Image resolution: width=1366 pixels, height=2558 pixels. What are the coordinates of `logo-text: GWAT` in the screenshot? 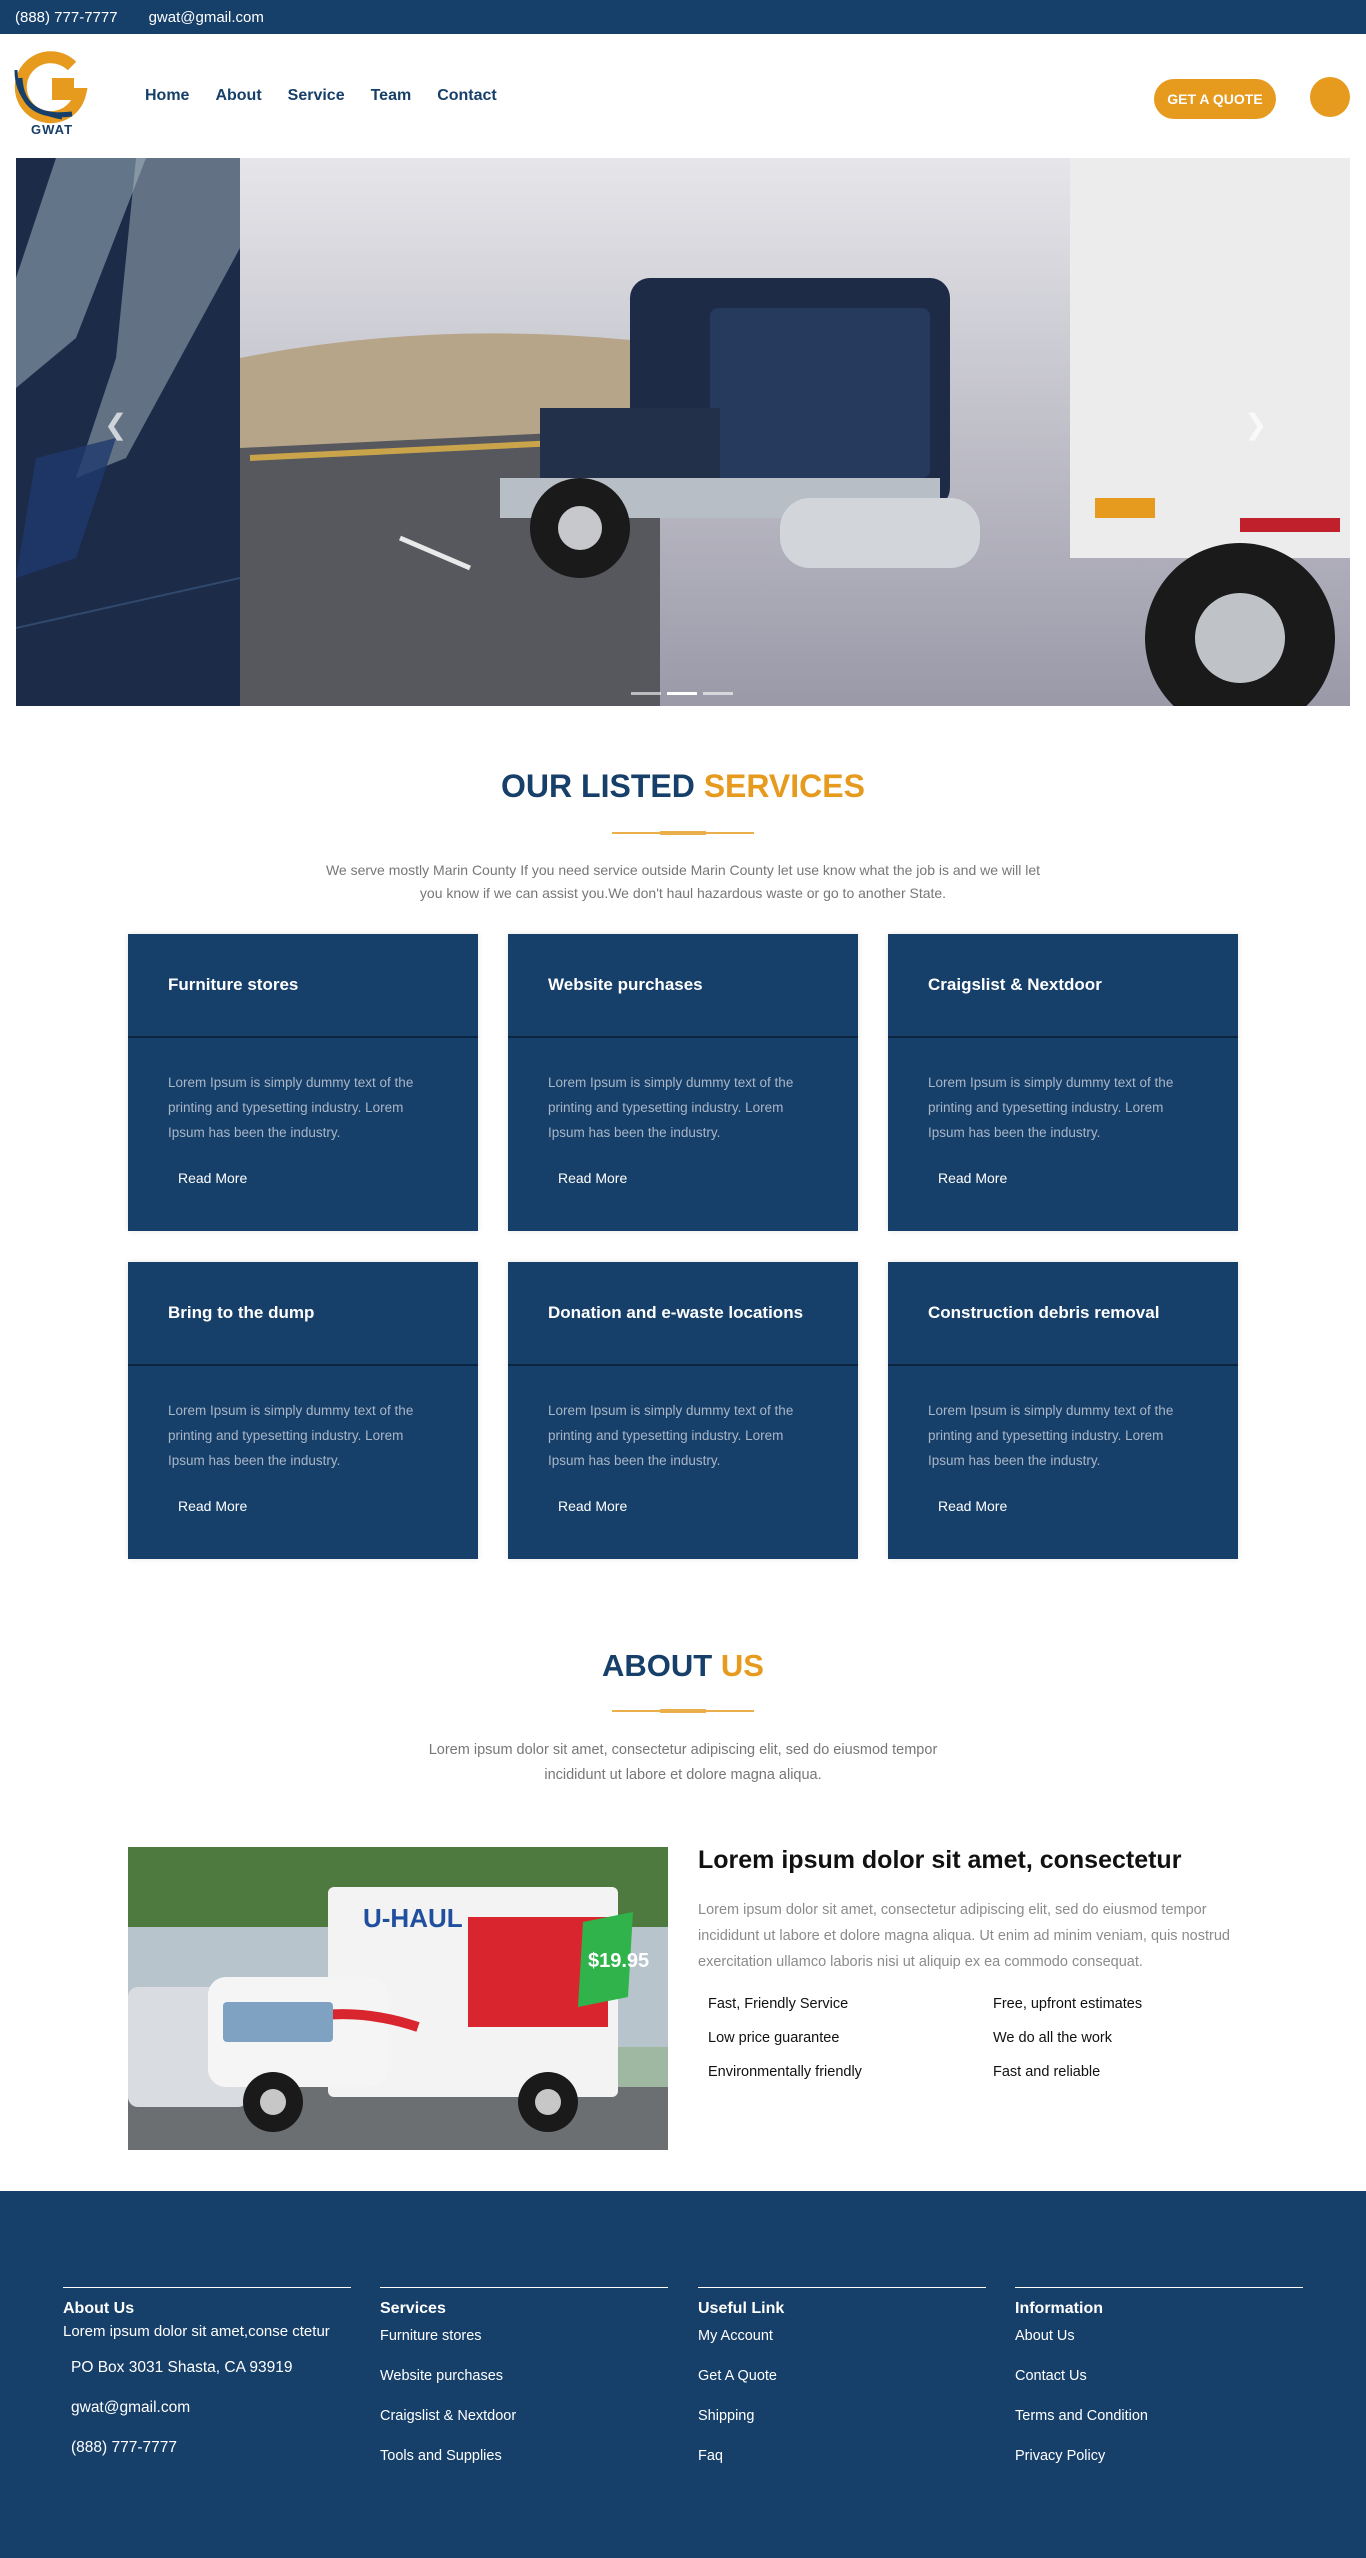 It's located at (52, 129).